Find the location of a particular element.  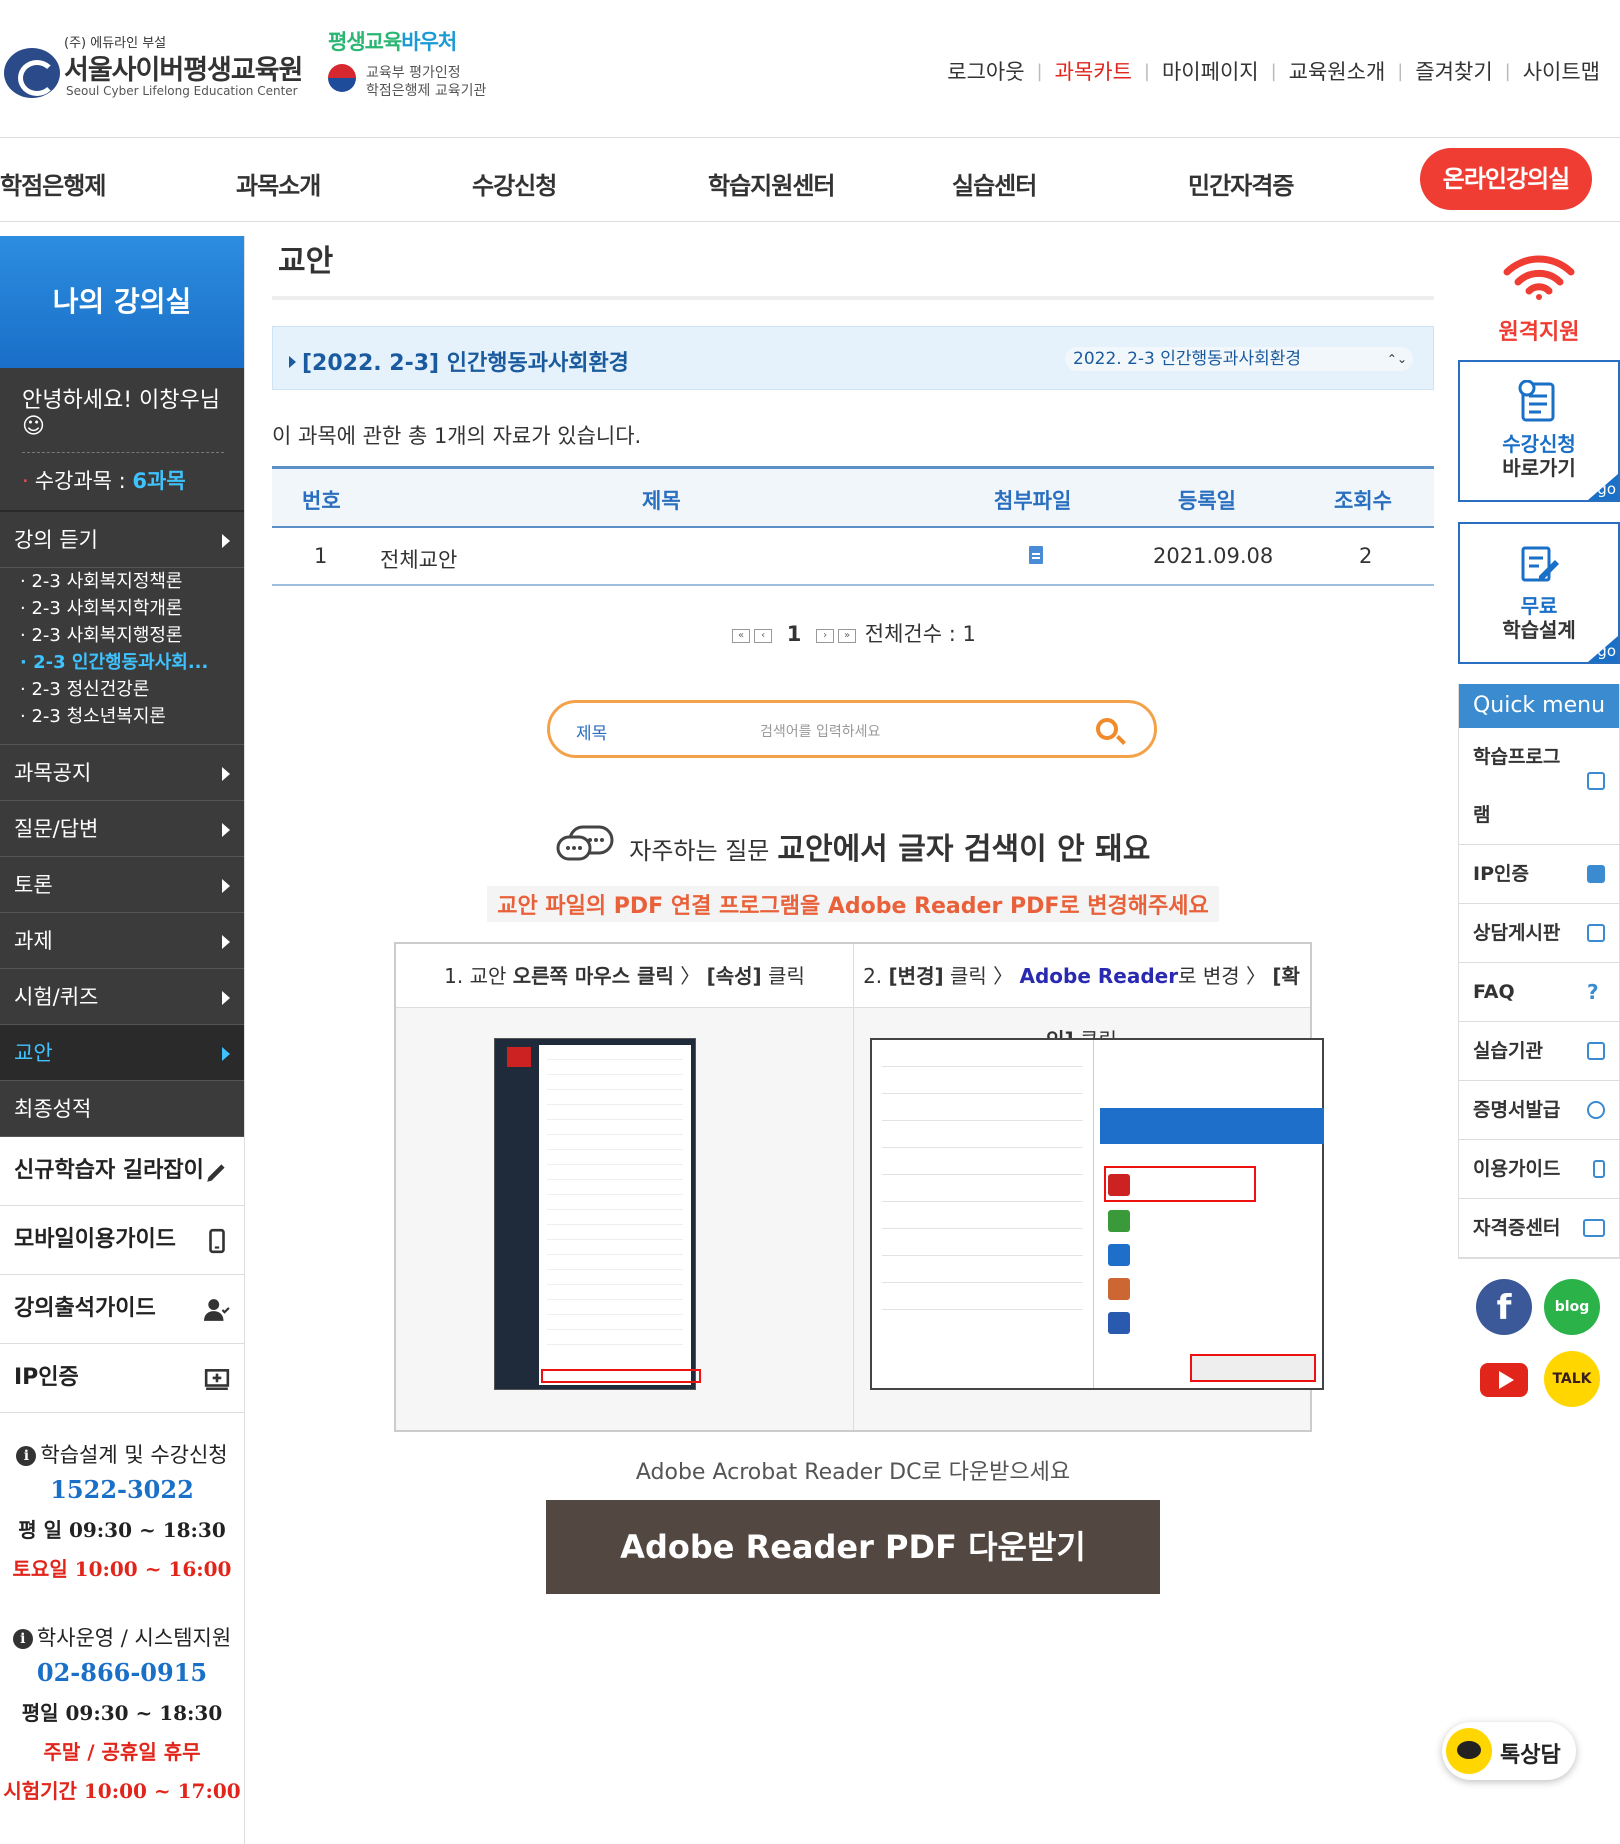

col-views: 조회수 is located at coordinates (1363, 501).